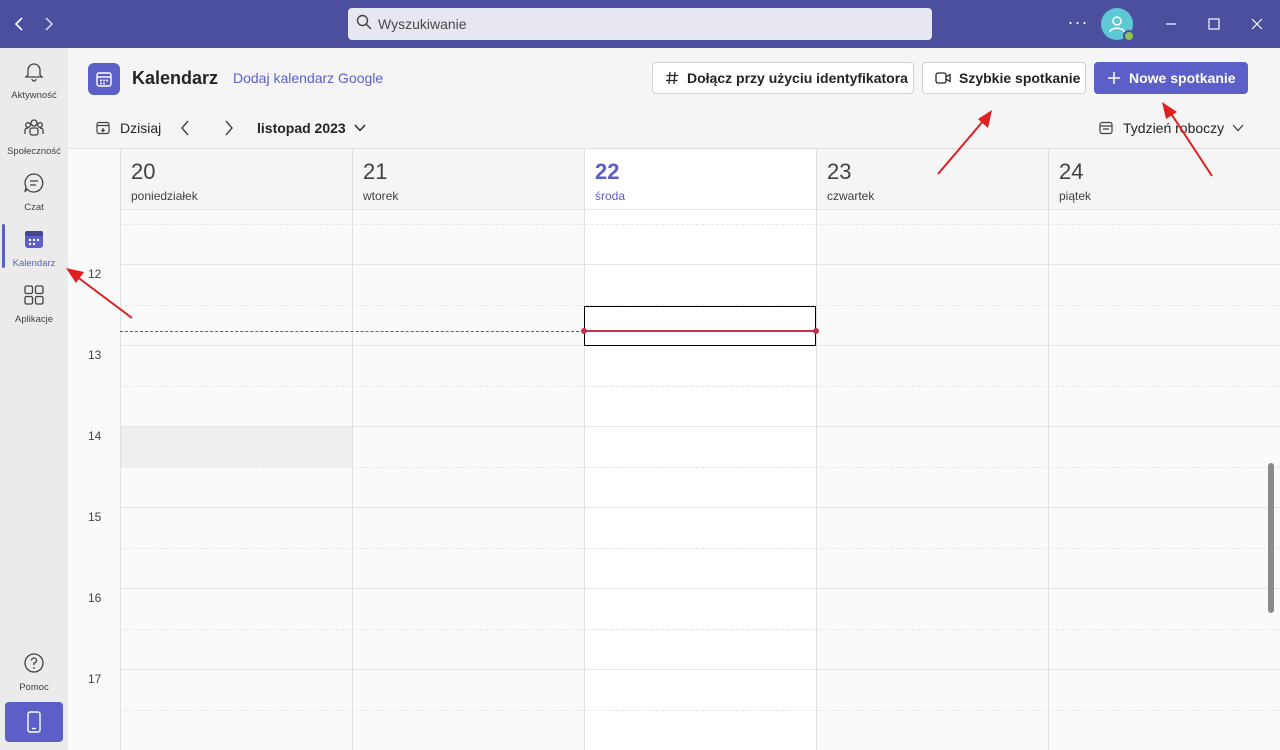 This screenshot has width=1280, height=750. I want to click on bell-icon, so click(34, 73).